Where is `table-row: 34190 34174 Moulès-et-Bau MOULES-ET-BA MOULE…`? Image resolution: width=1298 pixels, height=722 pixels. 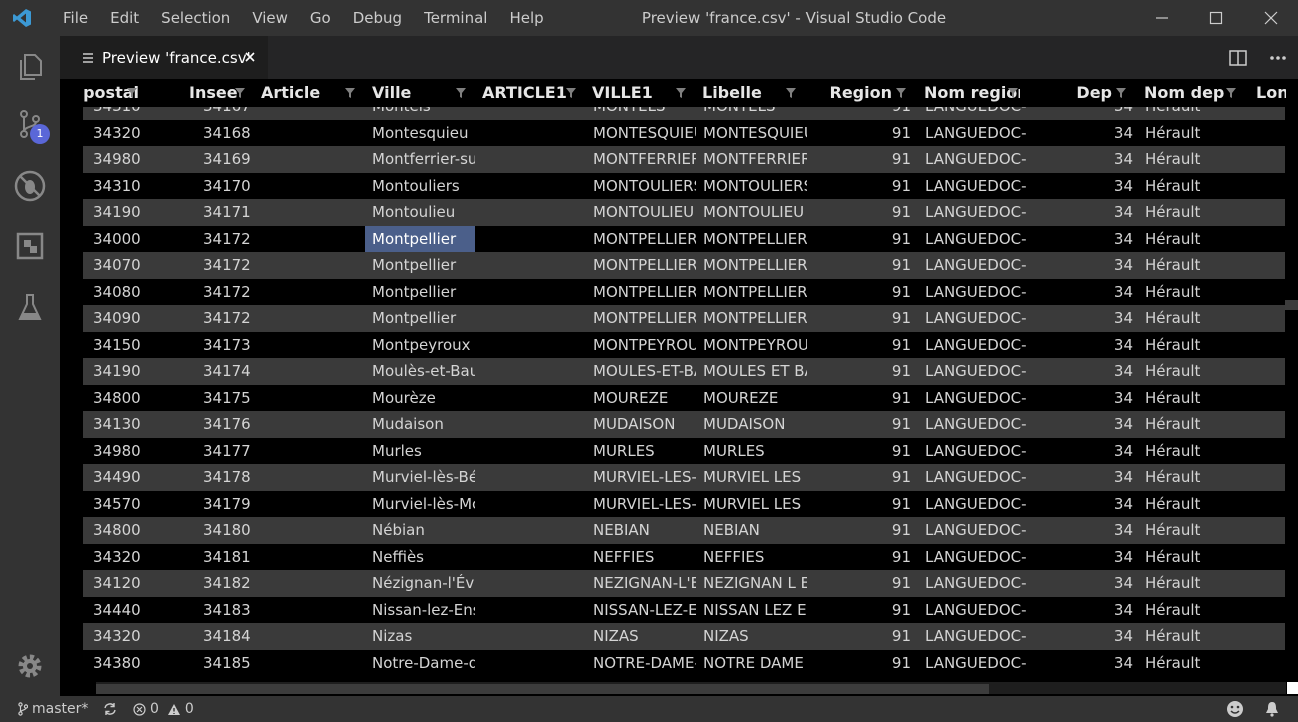
table-row: 34190 34174 Moulès-et-Bau MOULES-ET-BA MOULE… is located at coordinates (684, 371).